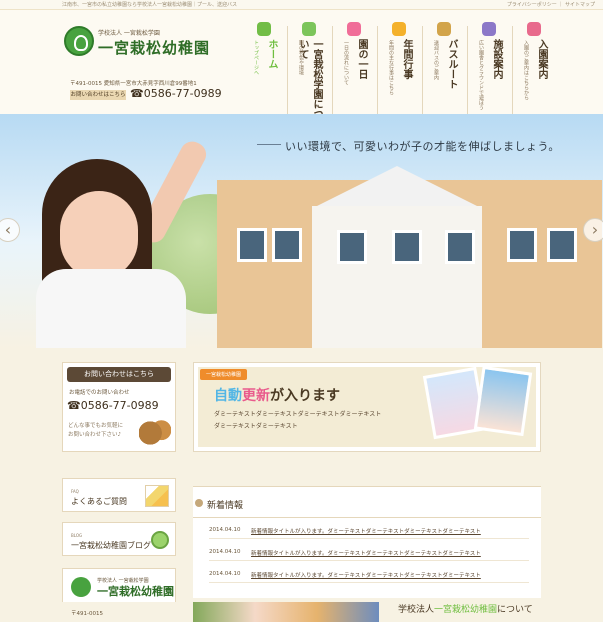 Image resolution: width=603 pixels, height=622 pixels. What do you see at coordinates (551, 4) in the screenshot?
I see `utility-links: プライバシーポリシー ｜ サイトマップ` at bounding box center [551, 4].